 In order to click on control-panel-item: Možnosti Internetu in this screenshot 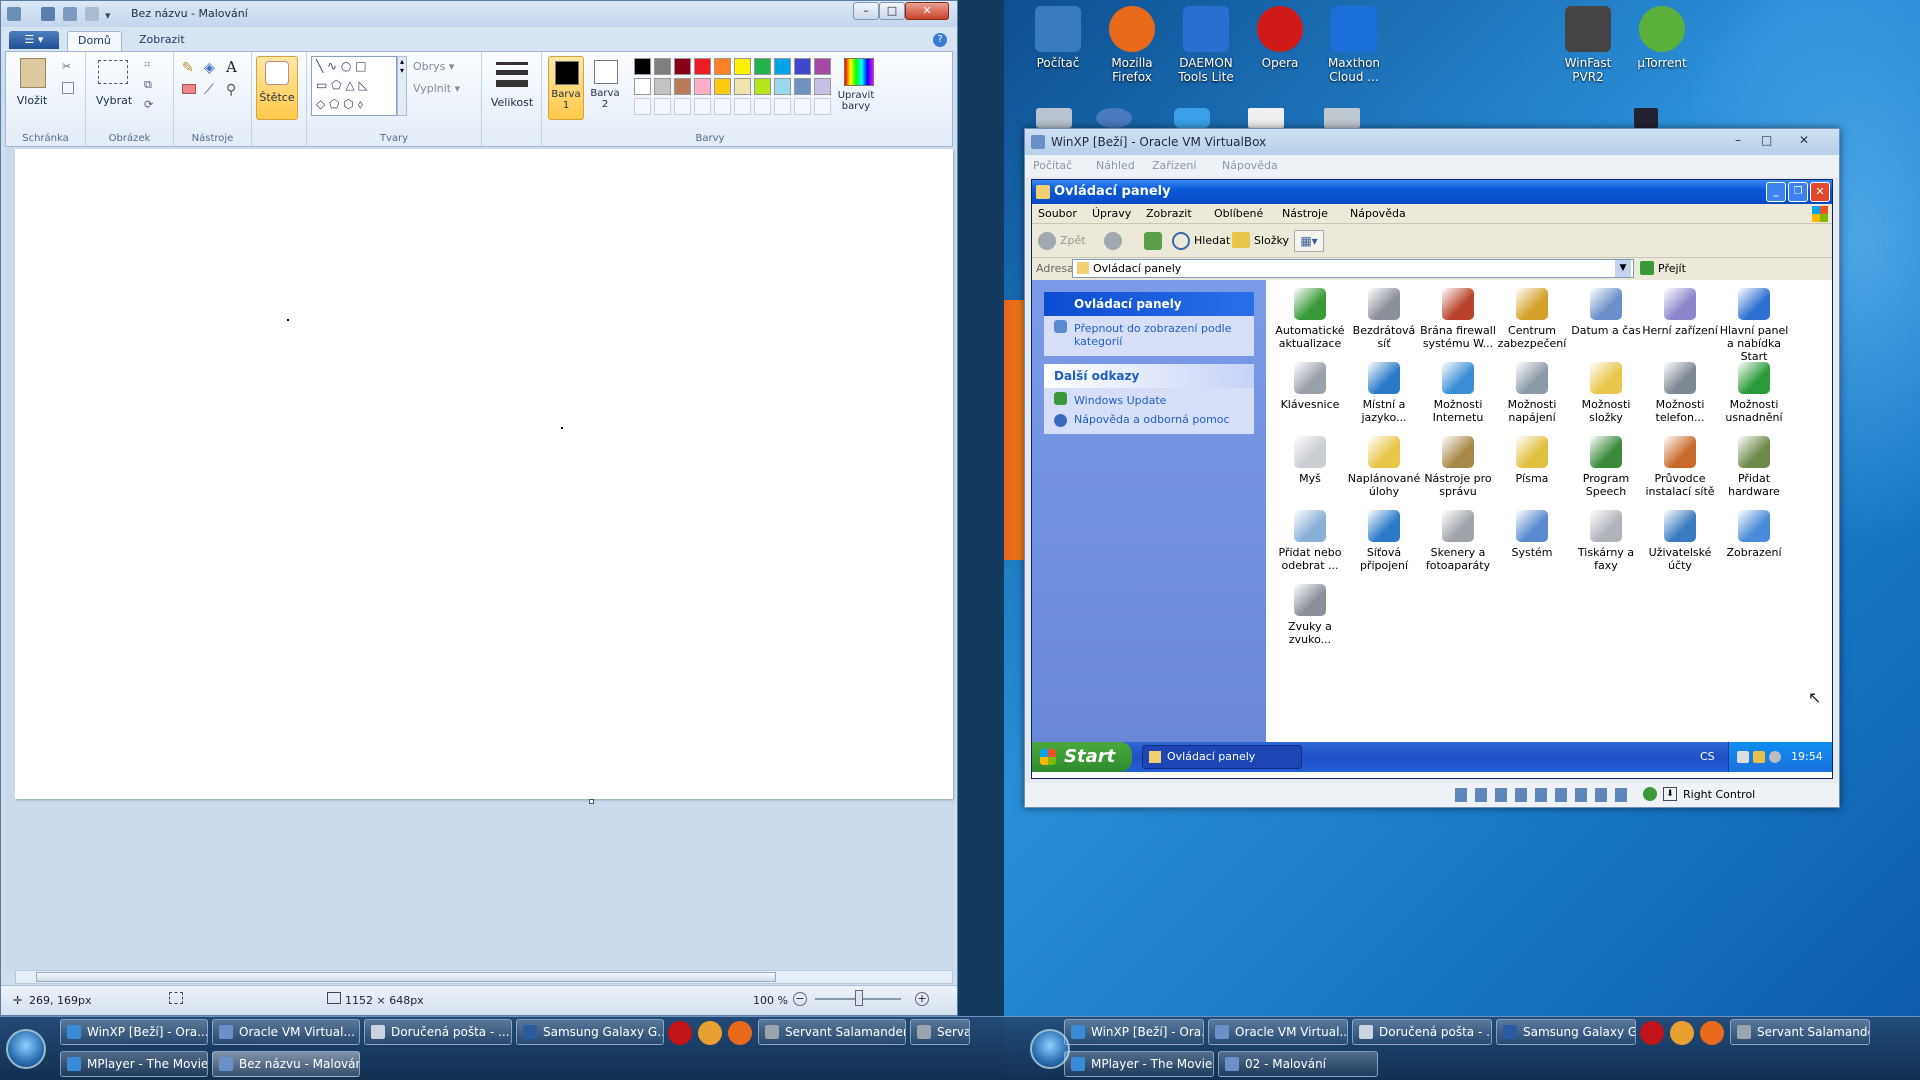, I will do `click(1458, 399)`.